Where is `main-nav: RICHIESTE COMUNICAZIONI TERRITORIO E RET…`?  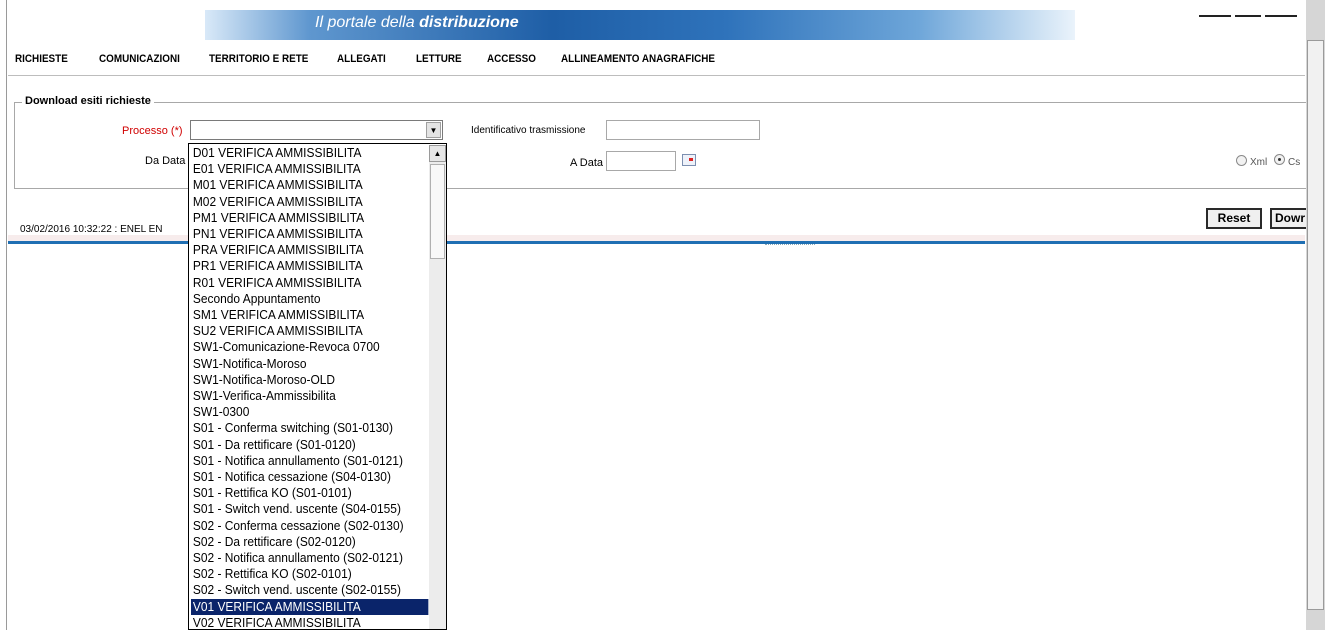
main-nav: RICHIESTE COMUNICAZIONI TERRITORIO E RET… is located at coordinates (381, 59).